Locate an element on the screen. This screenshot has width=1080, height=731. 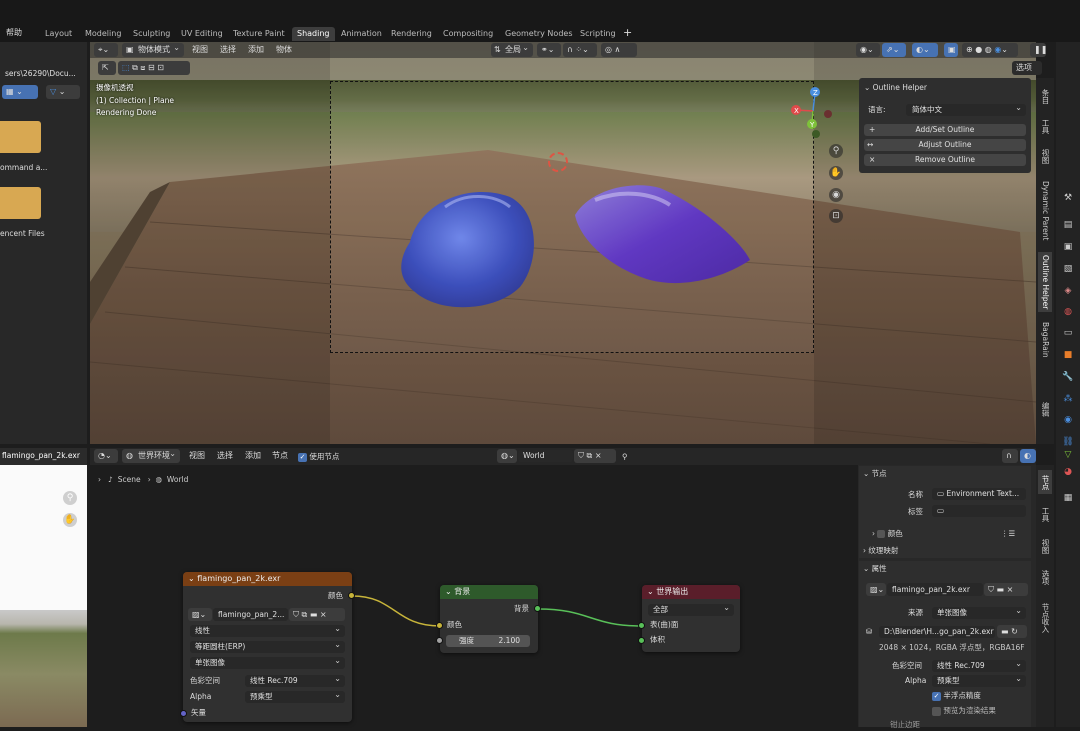
output-color-label: 颜色 is located at coordinates (335, 595).